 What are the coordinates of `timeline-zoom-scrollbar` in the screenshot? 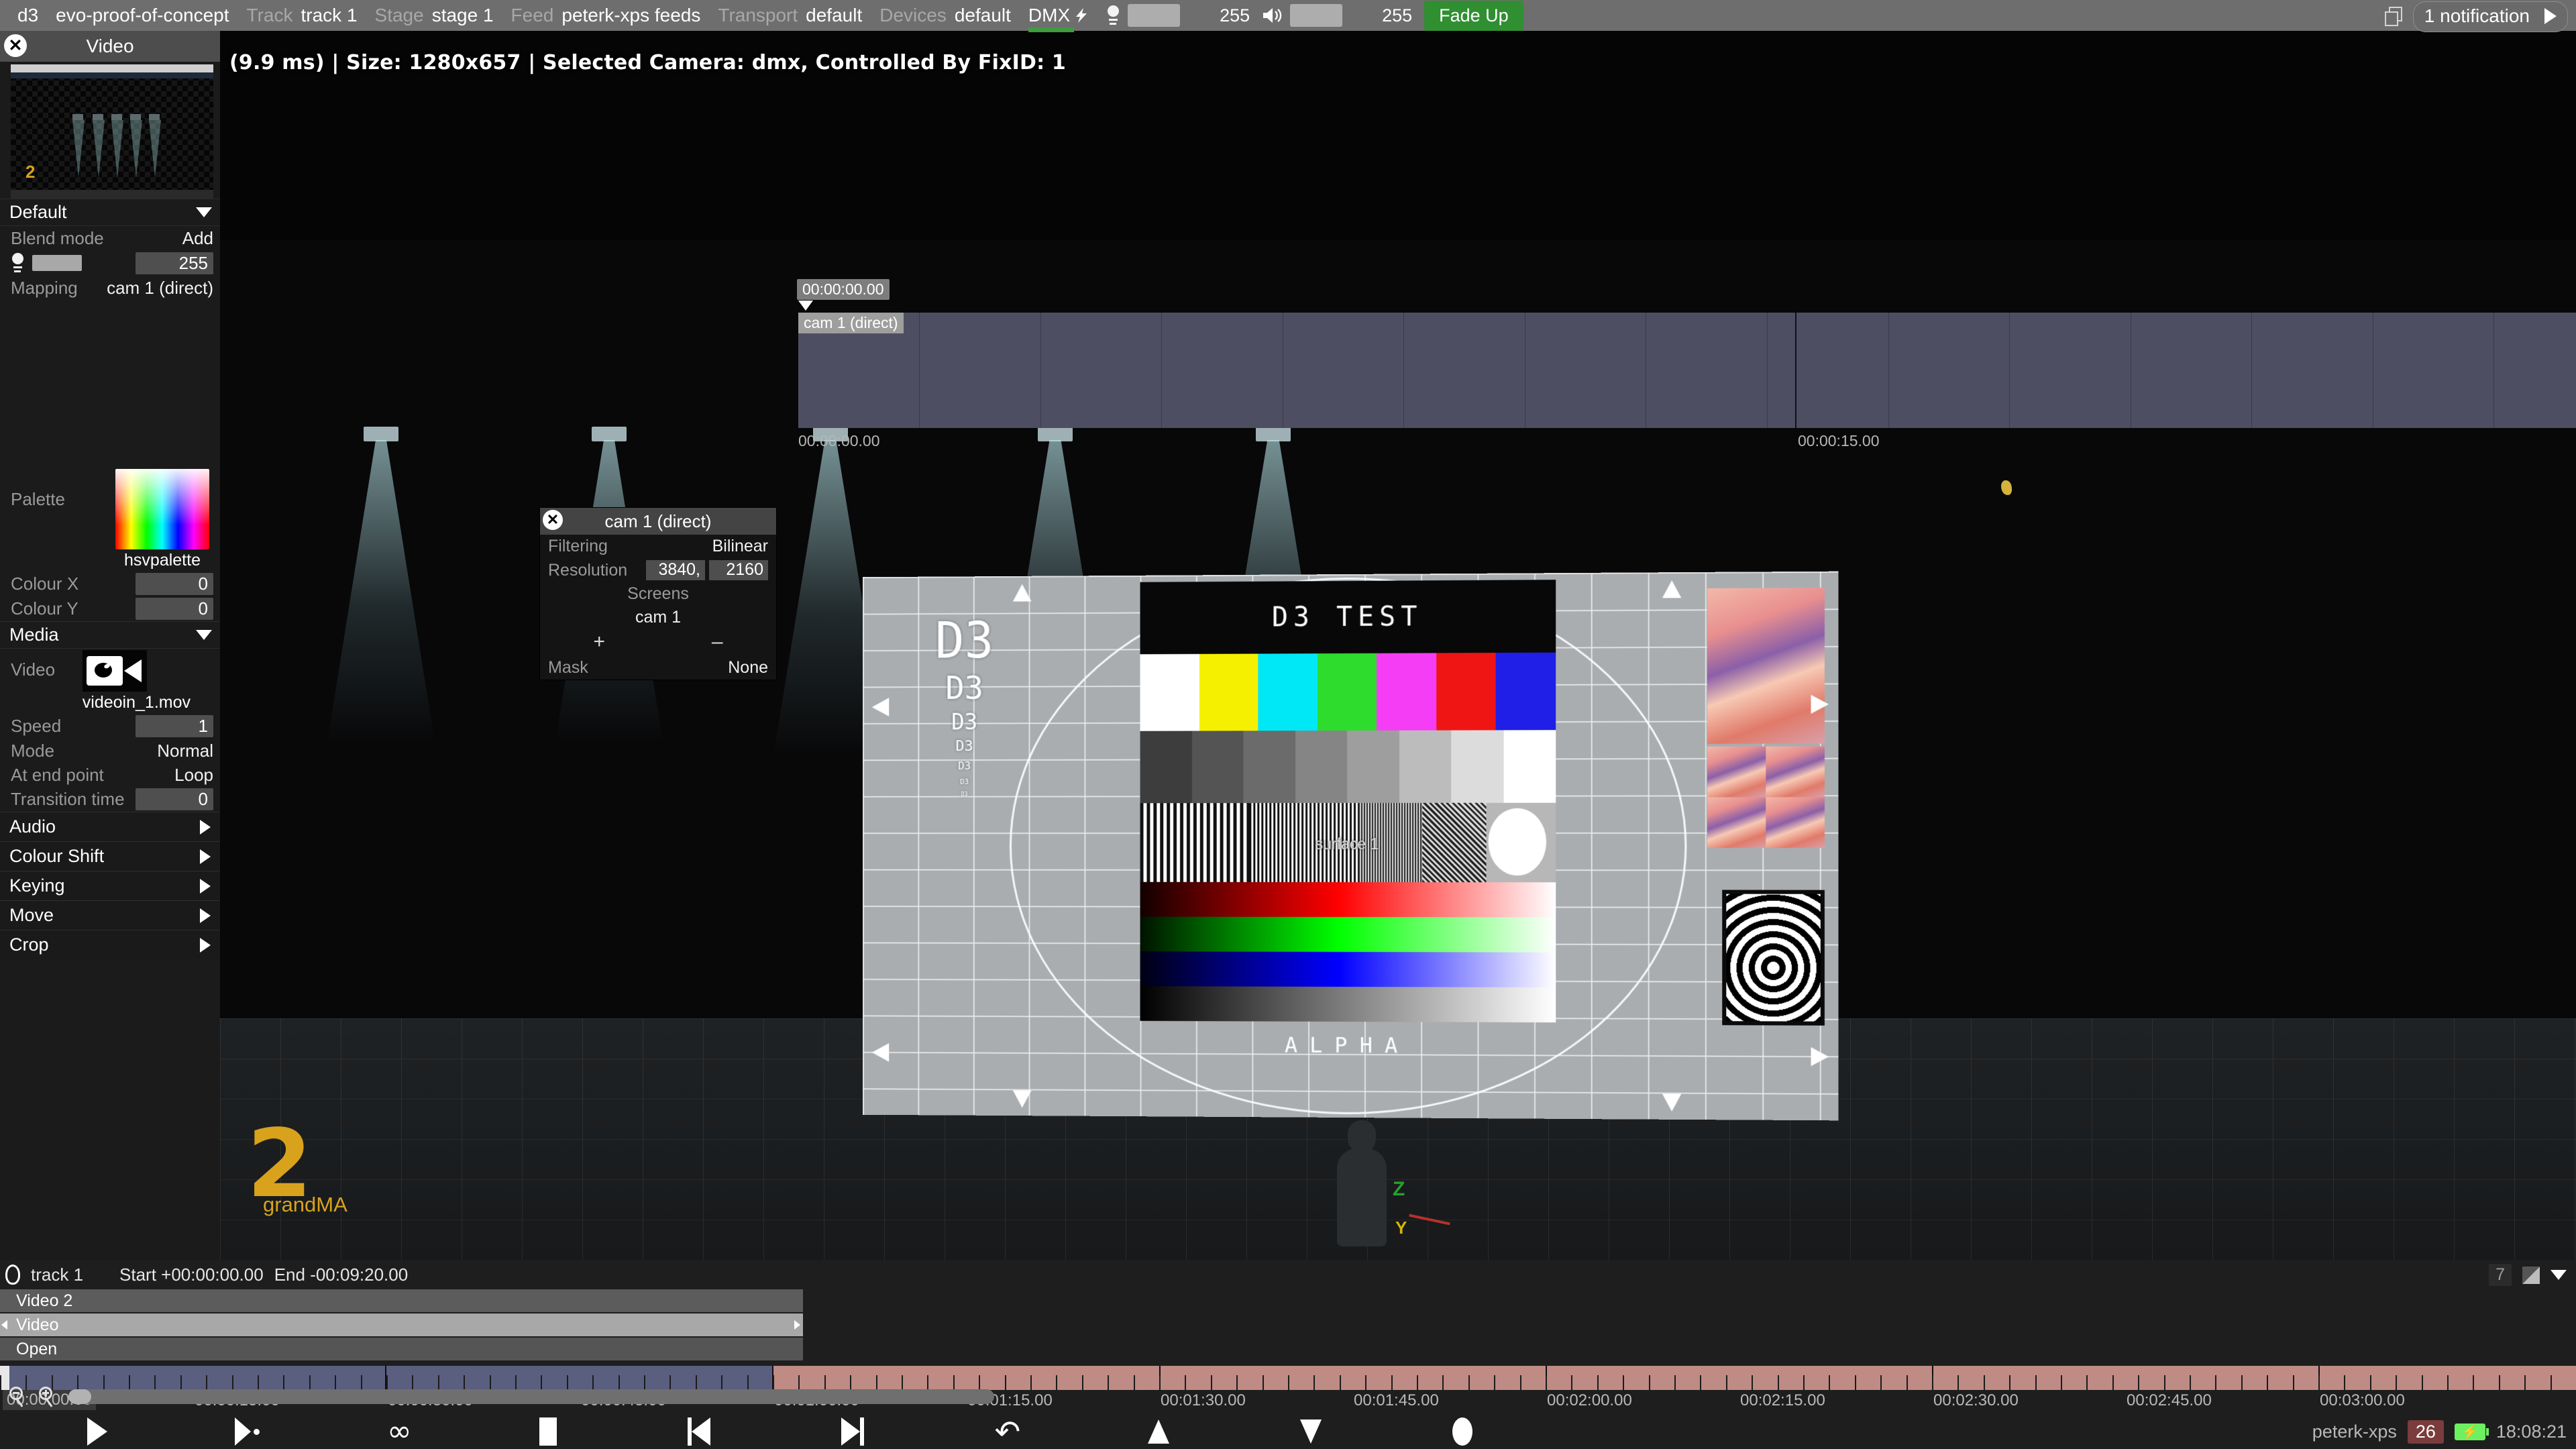 It's located at (531, 1396).